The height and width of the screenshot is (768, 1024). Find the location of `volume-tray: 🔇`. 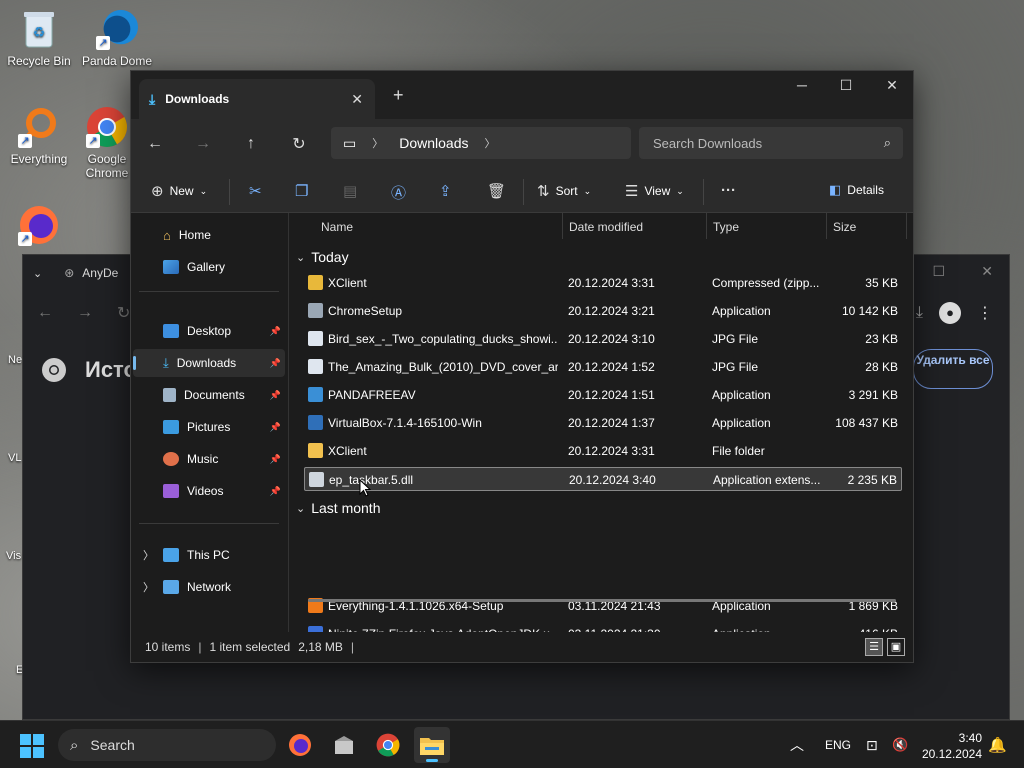

volume-tray: 🔇 is located at coordinates (900, 744).